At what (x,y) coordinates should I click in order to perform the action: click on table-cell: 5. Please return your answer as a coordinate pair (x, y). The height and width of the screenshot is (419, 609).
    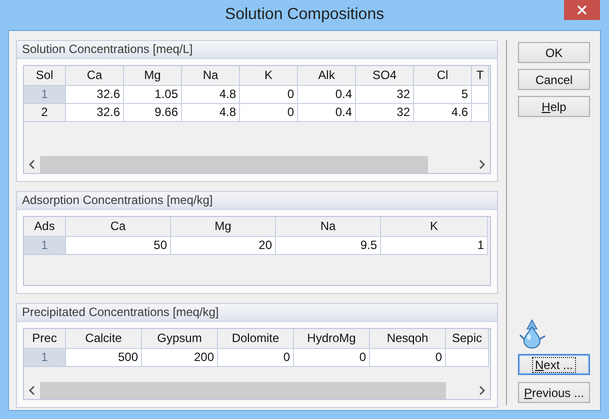
    Looking at the image, I should click on (443, 95).